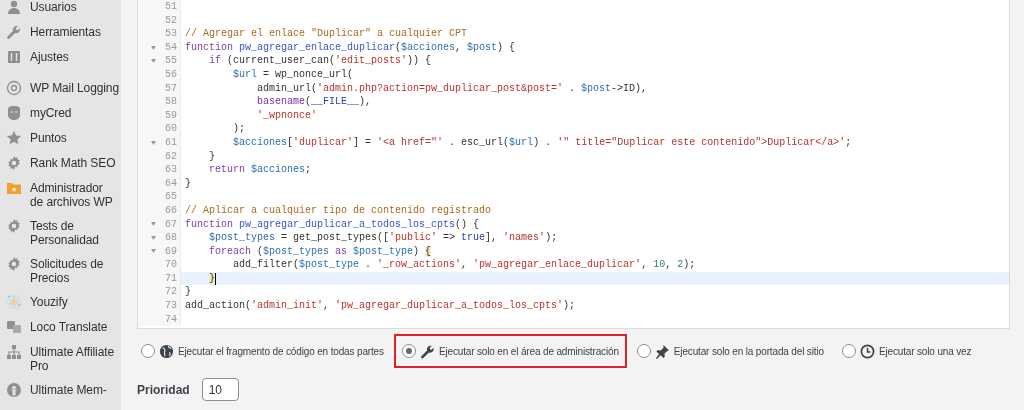  I want to click on line-number: 66, so click(171, 210).